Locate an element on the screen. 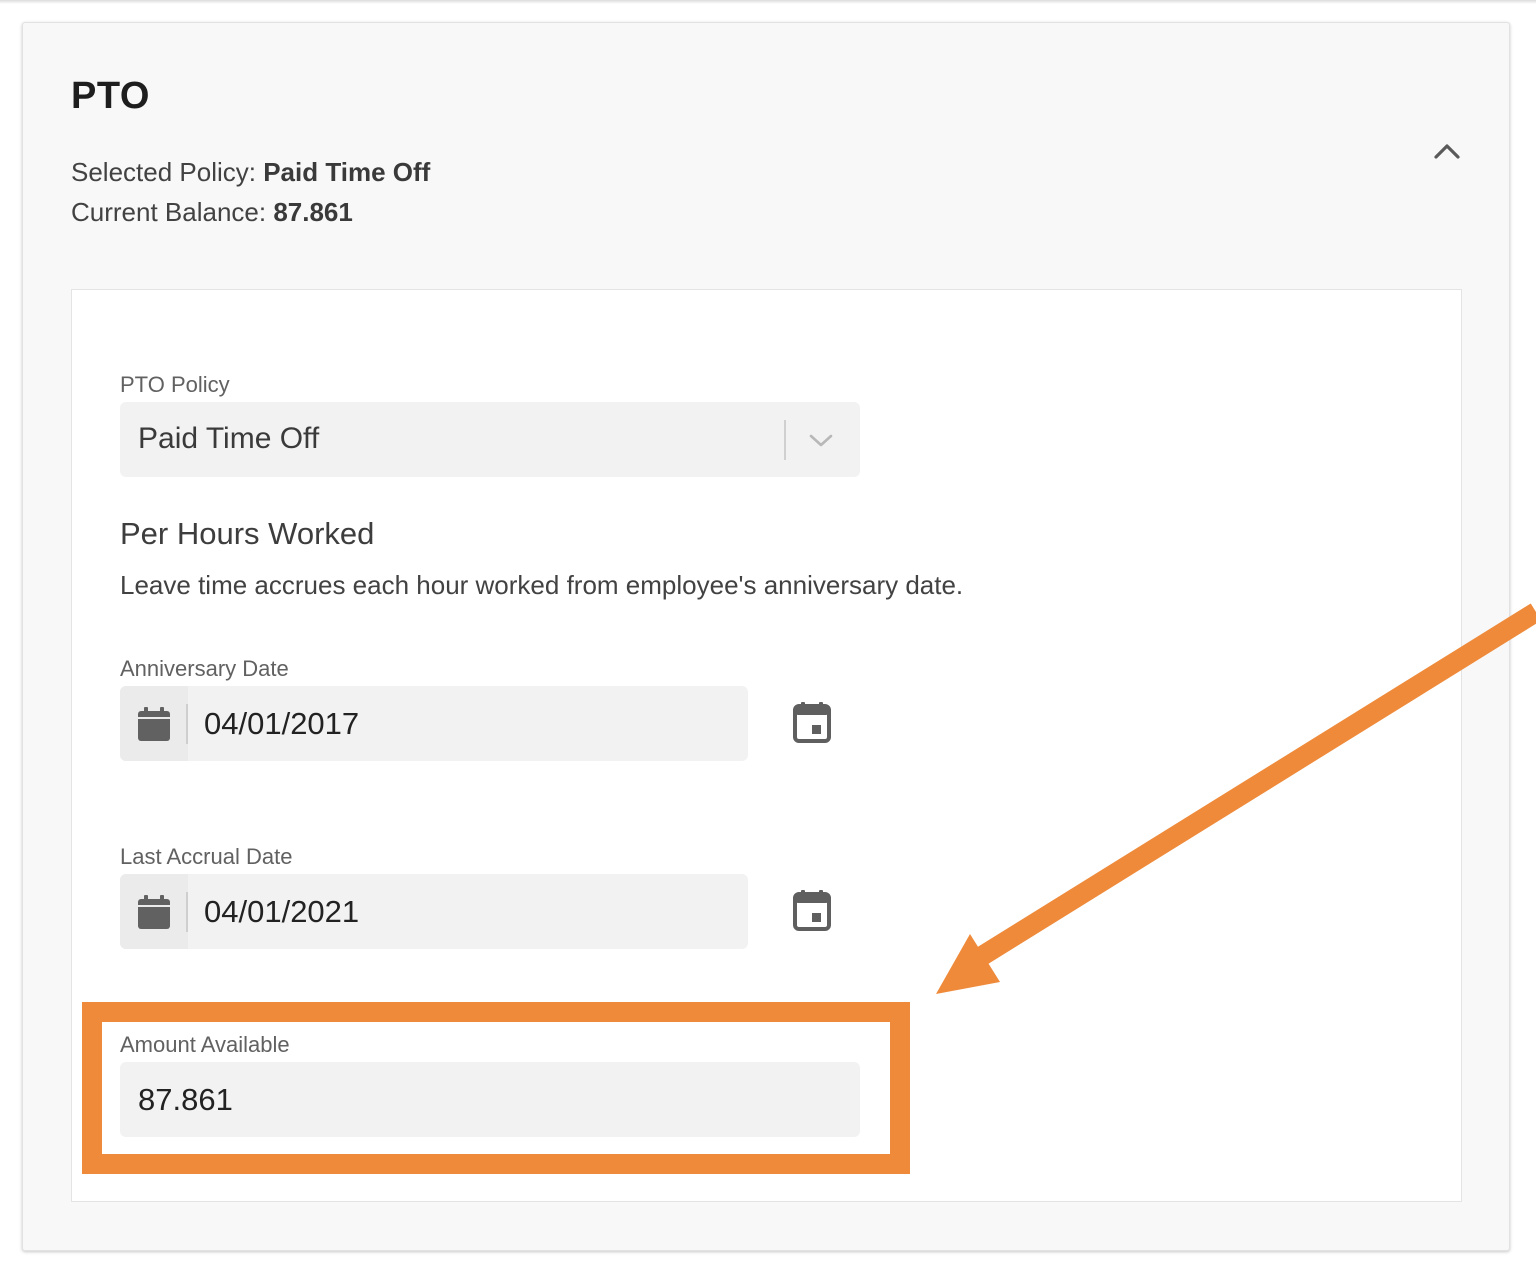 The height and width of the screenshot is (1286, 1536). anniversary-date-prefix is located at coordinates (154, 723).